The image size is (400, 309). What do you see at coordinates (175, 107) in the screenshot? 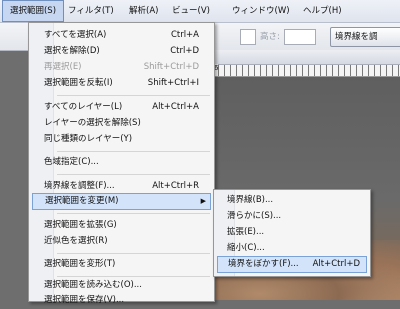
I see `menu-item-shortcut: Alt+Ctrl+A` at bounding box center [175, 107].